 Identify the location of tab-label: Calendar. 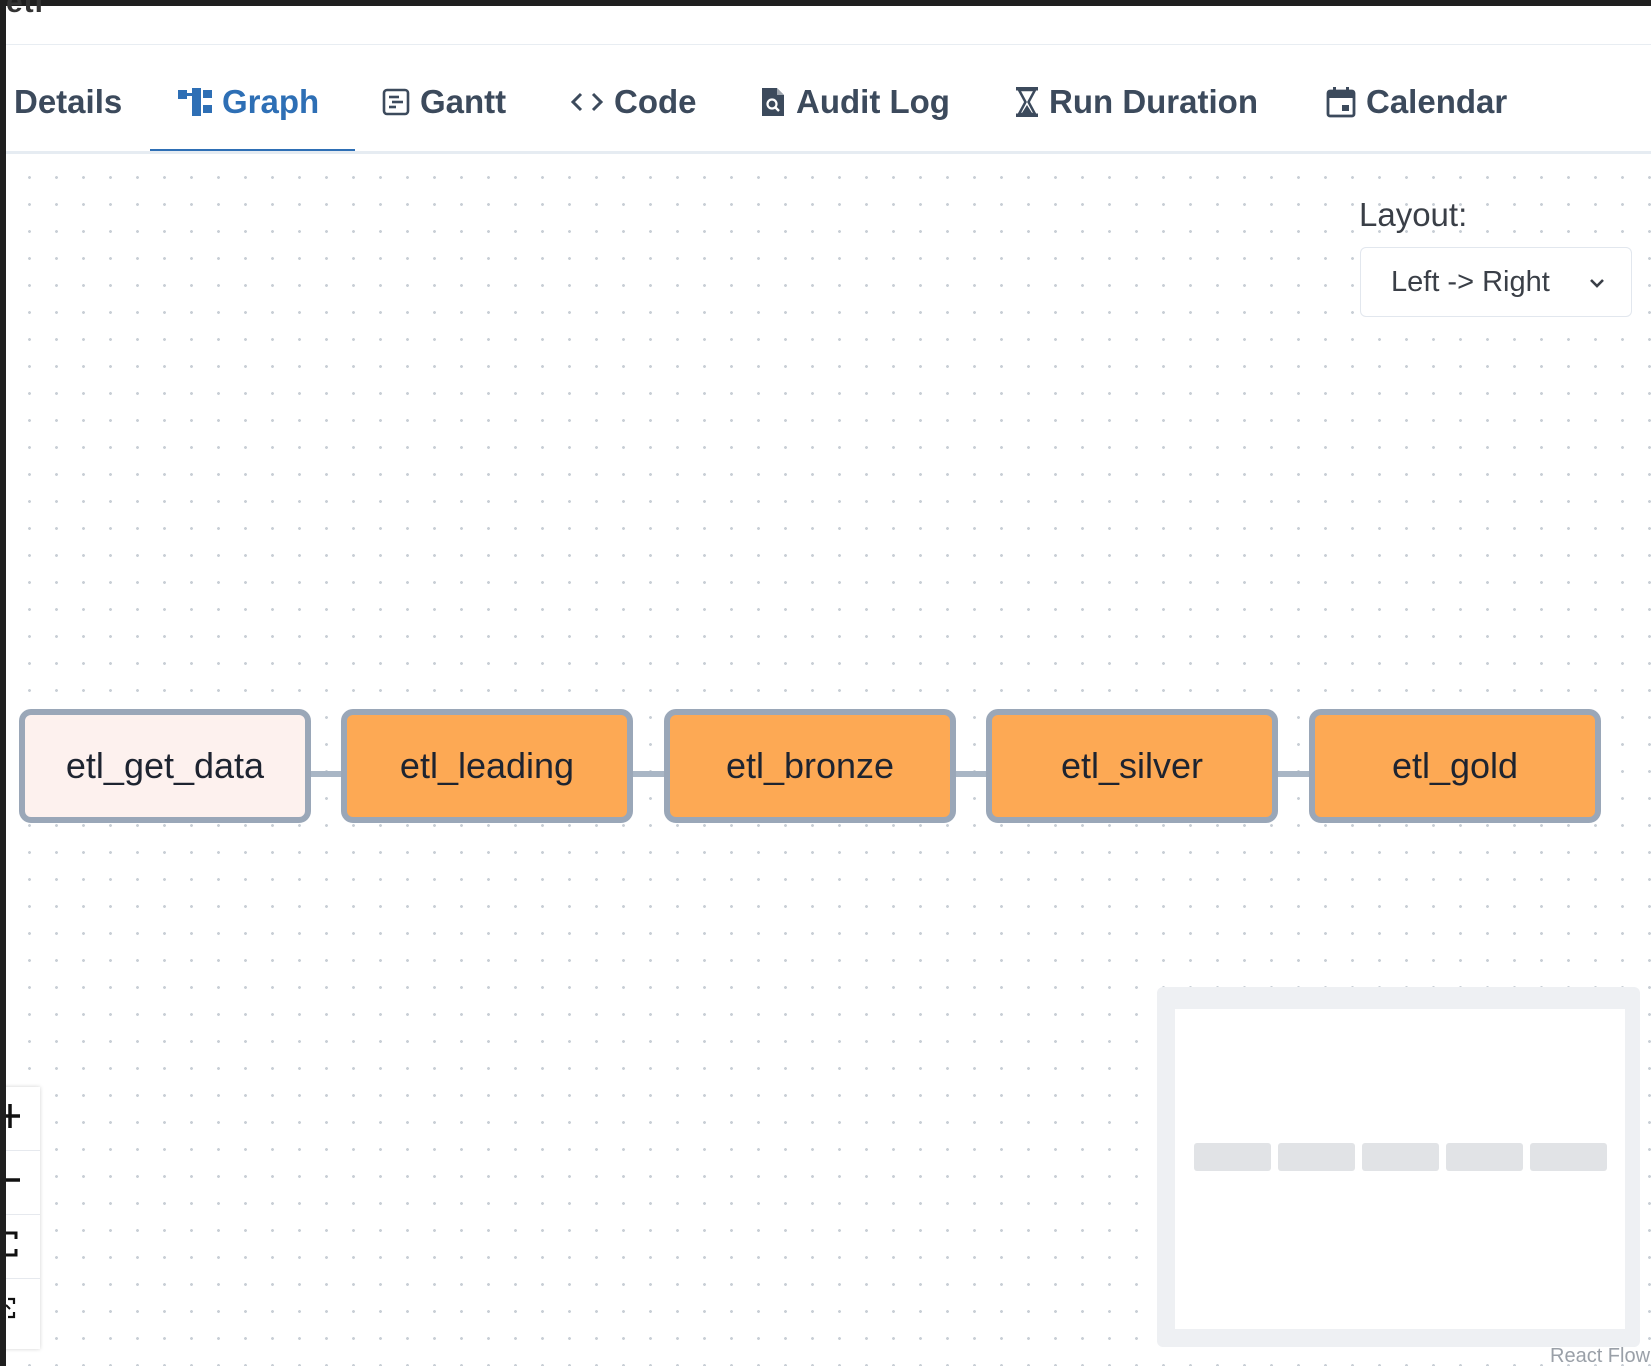
(1437, 101).